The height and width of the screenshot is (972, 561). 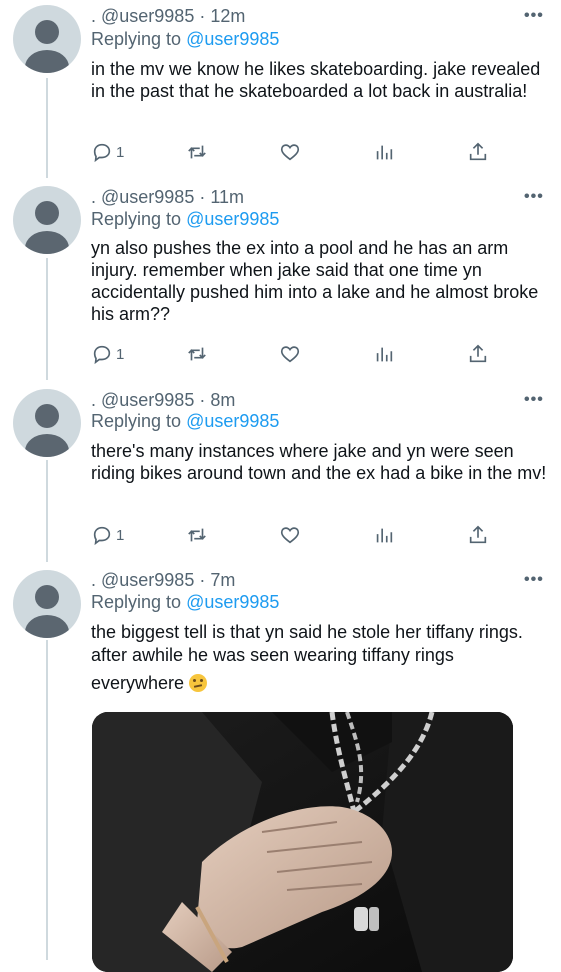 I want to click on thinking-face-icon, so click(x=198, y=683).